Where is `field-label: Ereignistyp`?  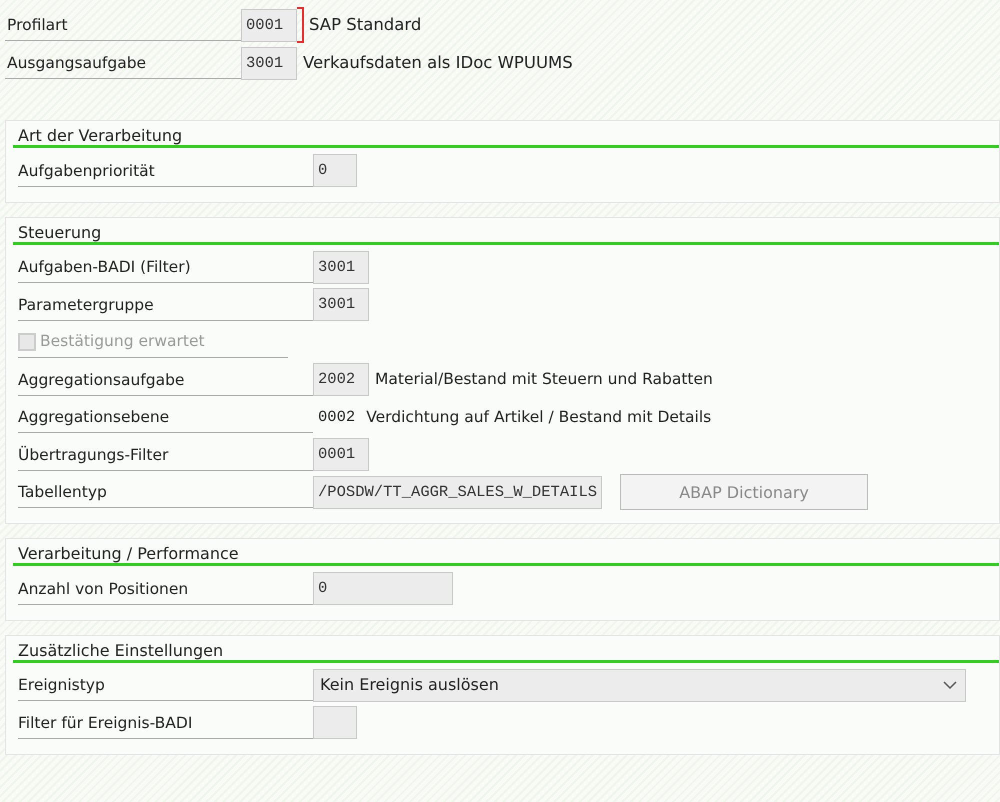 field-label: Ereignistyp is located at coordinates (165, 685).